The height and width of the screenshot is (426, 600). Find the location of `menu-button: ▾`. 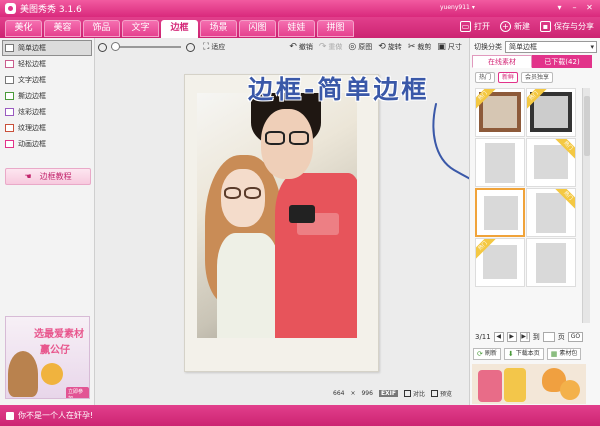

menu-button: ▾ is located at coordinates (559, 8).